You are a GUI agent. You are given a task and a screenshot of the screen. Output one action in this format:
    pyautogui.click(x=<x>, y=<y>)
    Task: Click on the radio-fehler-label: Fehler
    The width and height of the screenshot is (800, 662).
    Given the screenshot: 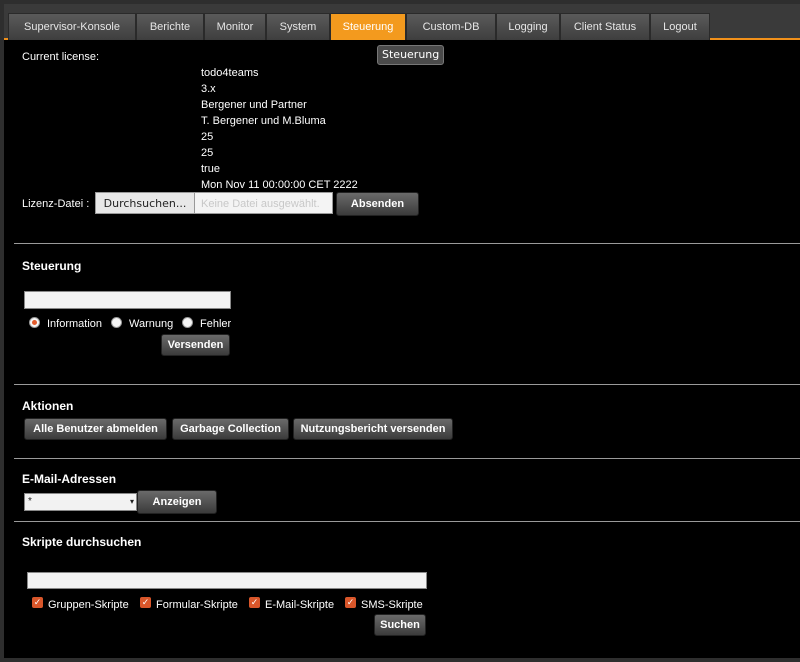 What is the action you would take?
    pyautogui.click(x=216, y=324)
    